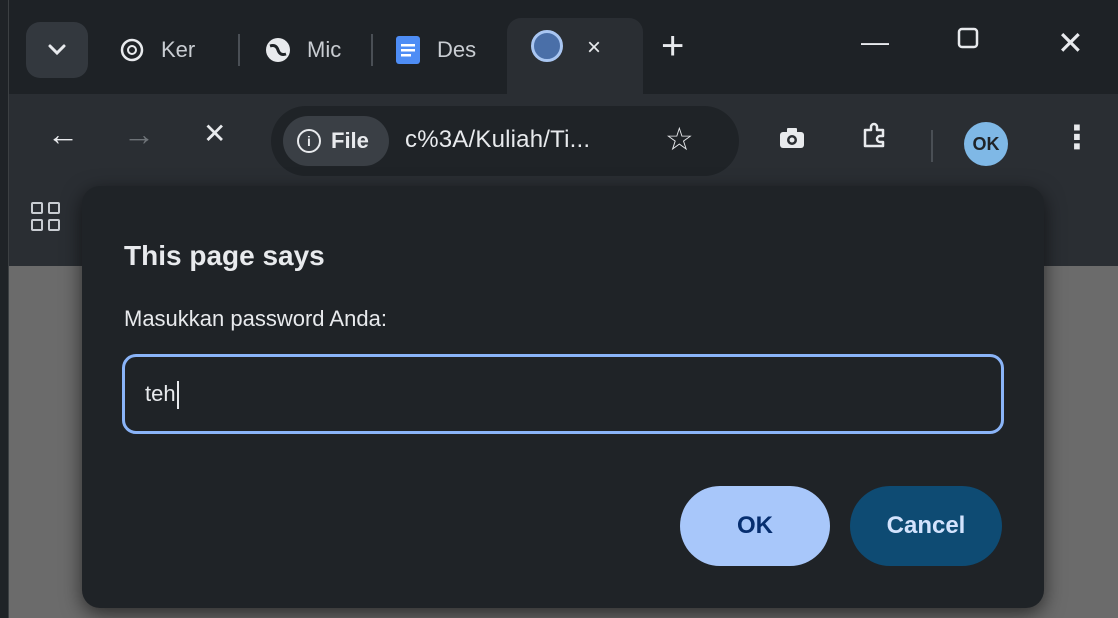 This screenshot has width=1118, height=618. I want to click on toolbar: ← → ✕ i File c%3A/Kuliah/Ti... ☆ OK ⋮, so click(563, 138).